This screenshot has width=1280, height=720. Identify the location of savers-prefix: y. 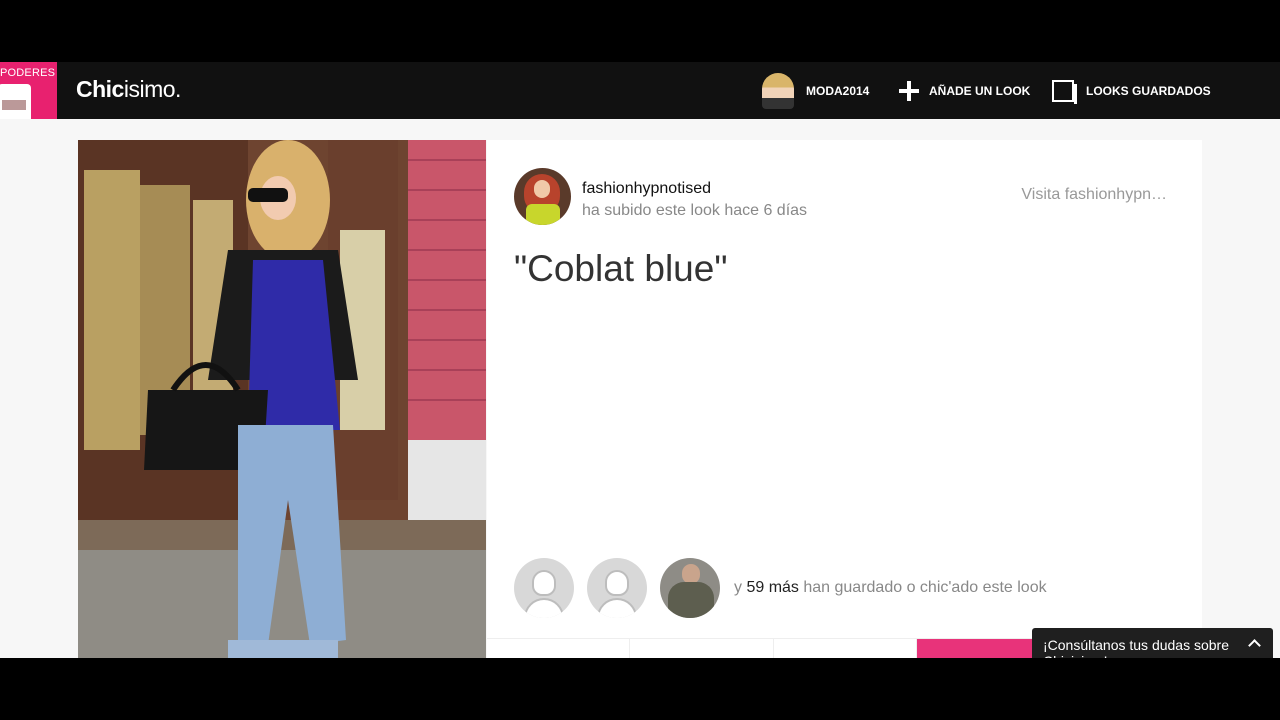
(740, 587).